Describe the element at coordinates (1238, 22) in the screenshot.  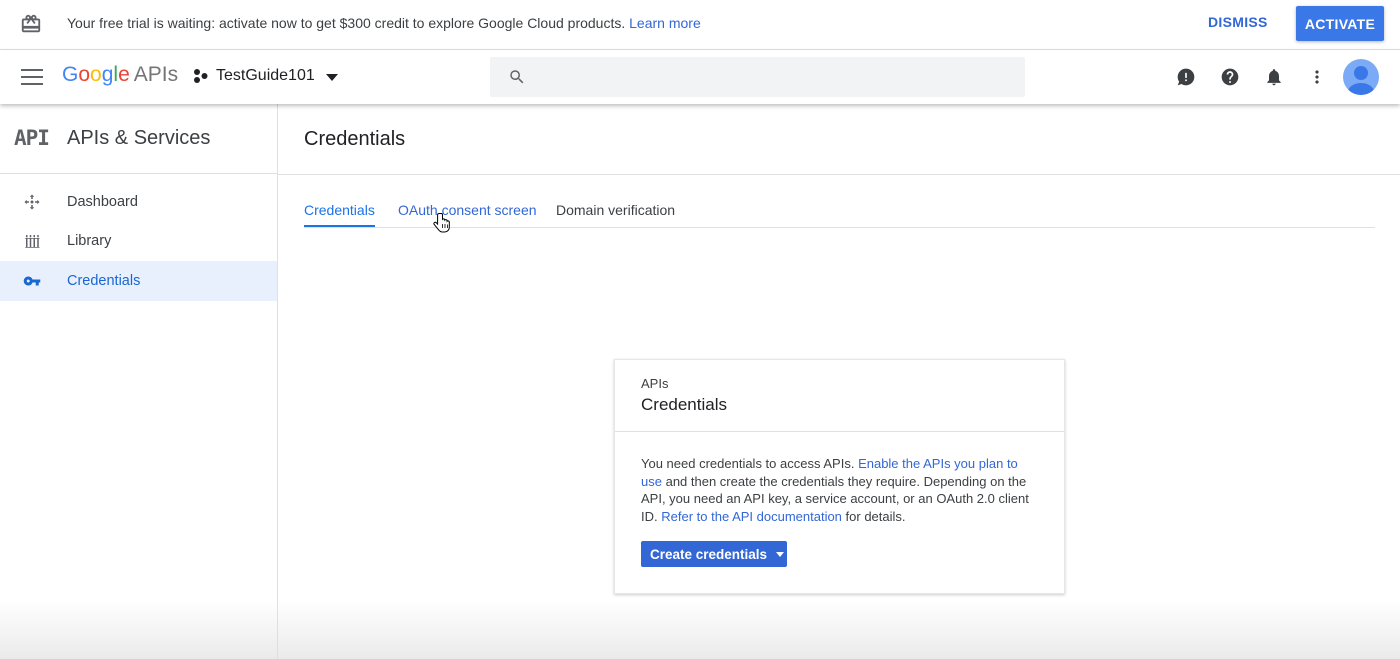
I see `dismiss-button: DISMISS` at that location.